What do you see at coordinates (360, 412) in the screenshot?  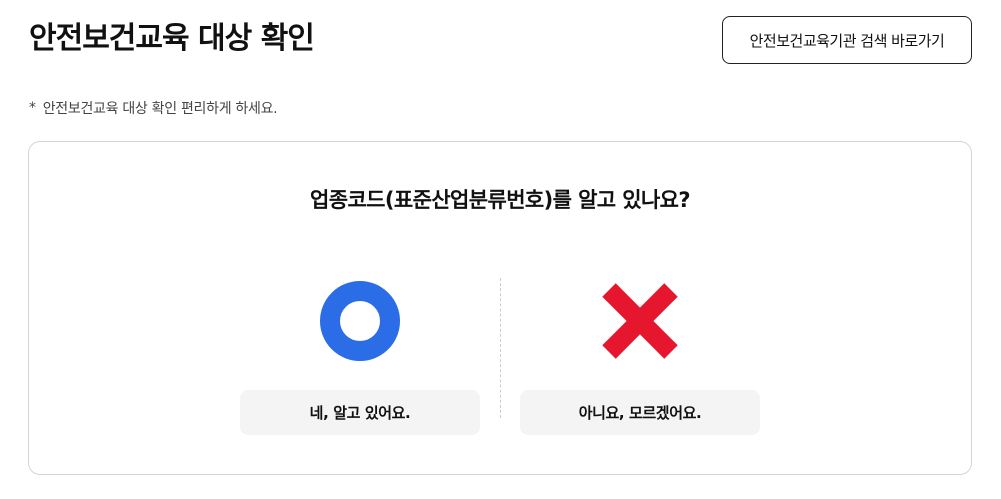 I see `yes-answer-button: 네, 알고 있어요.` at bounding box center [360, 412].